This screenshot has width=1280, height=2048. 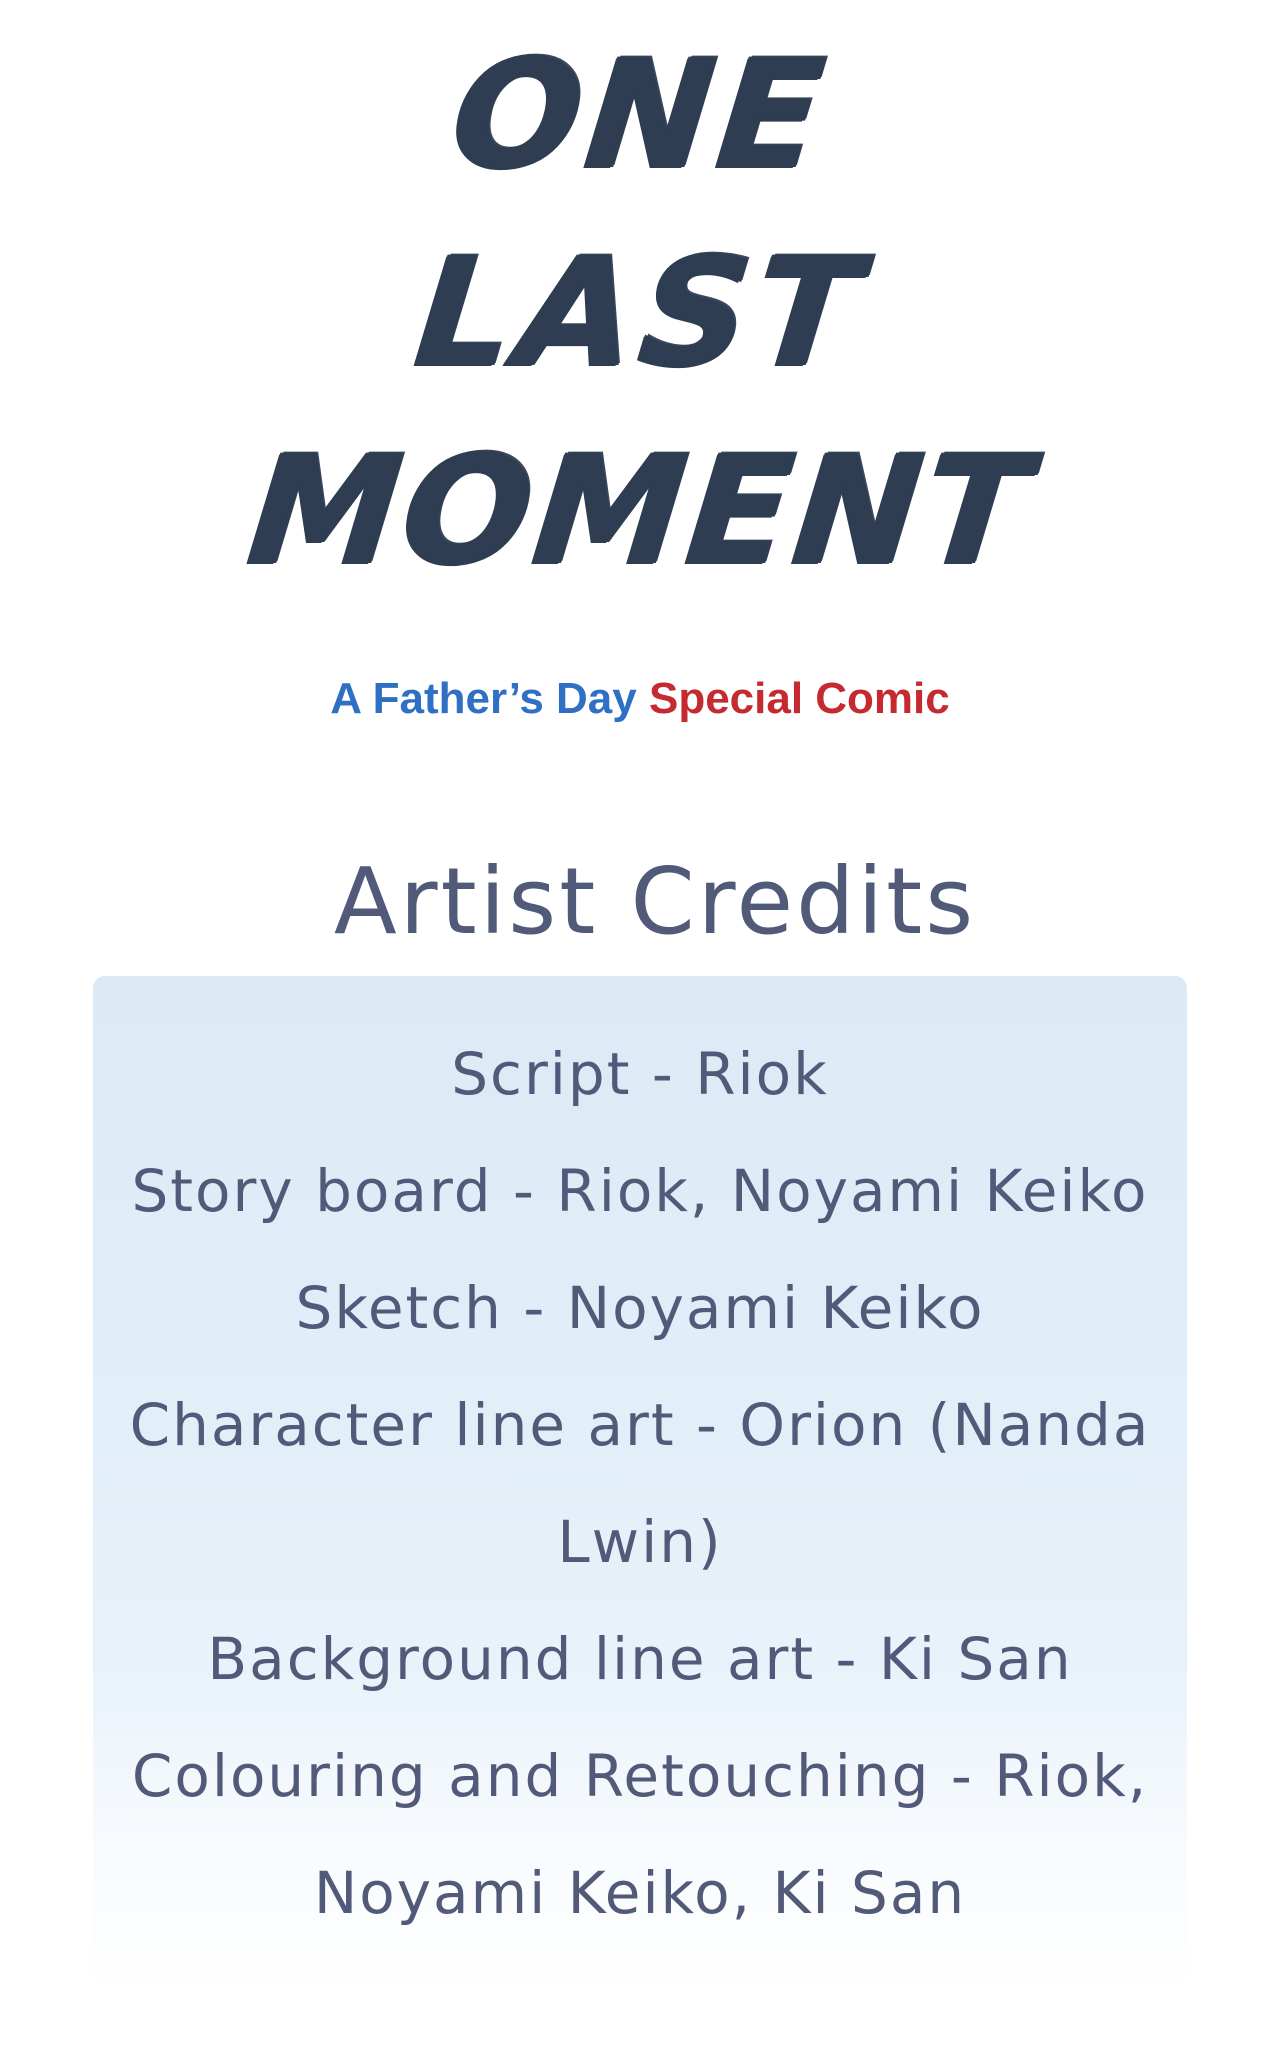 I want to click on subtitle-fathers-day: A Father’s Day, so click(x=483, y=698).